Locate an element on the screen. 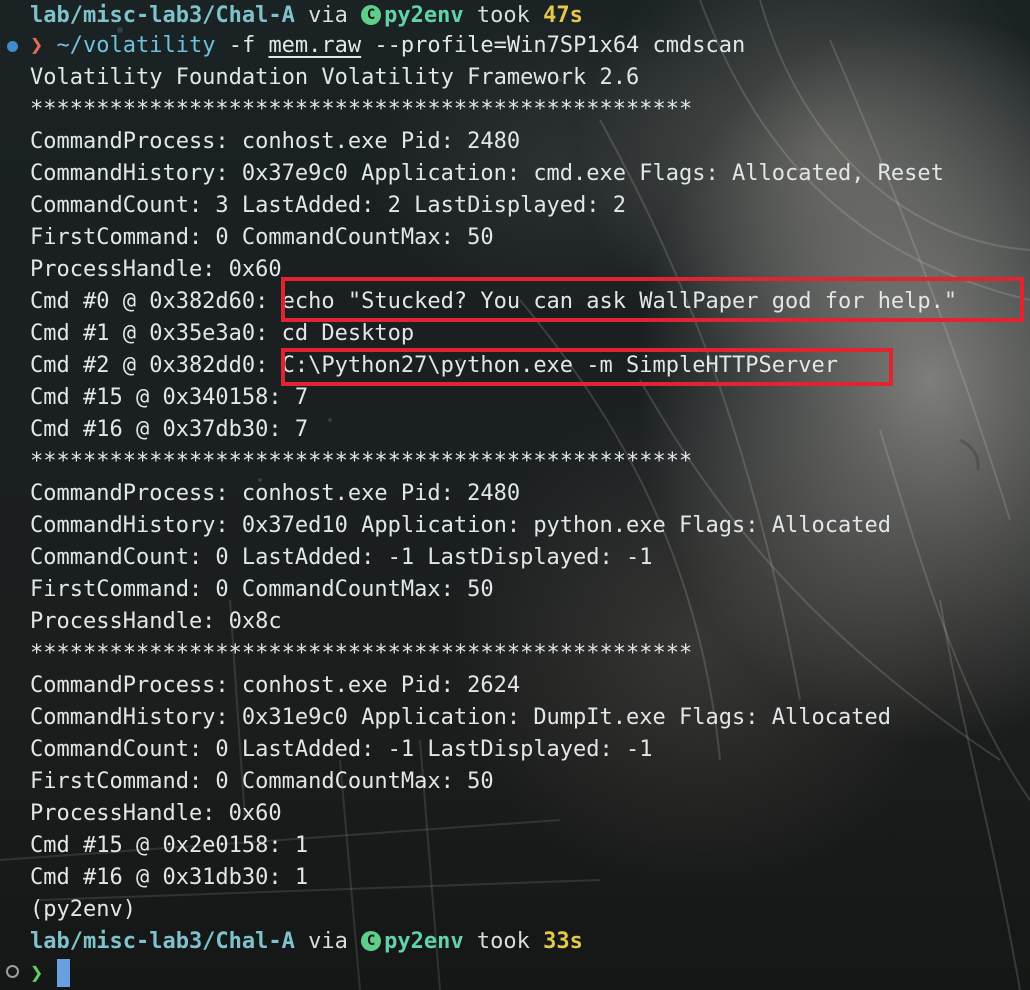 Image resolution: width=1030 pixels, height=990 pixels. output-line: Cmd #1 @ 0x35e3a0: cd Desktop is located at coordinates (222, 333).